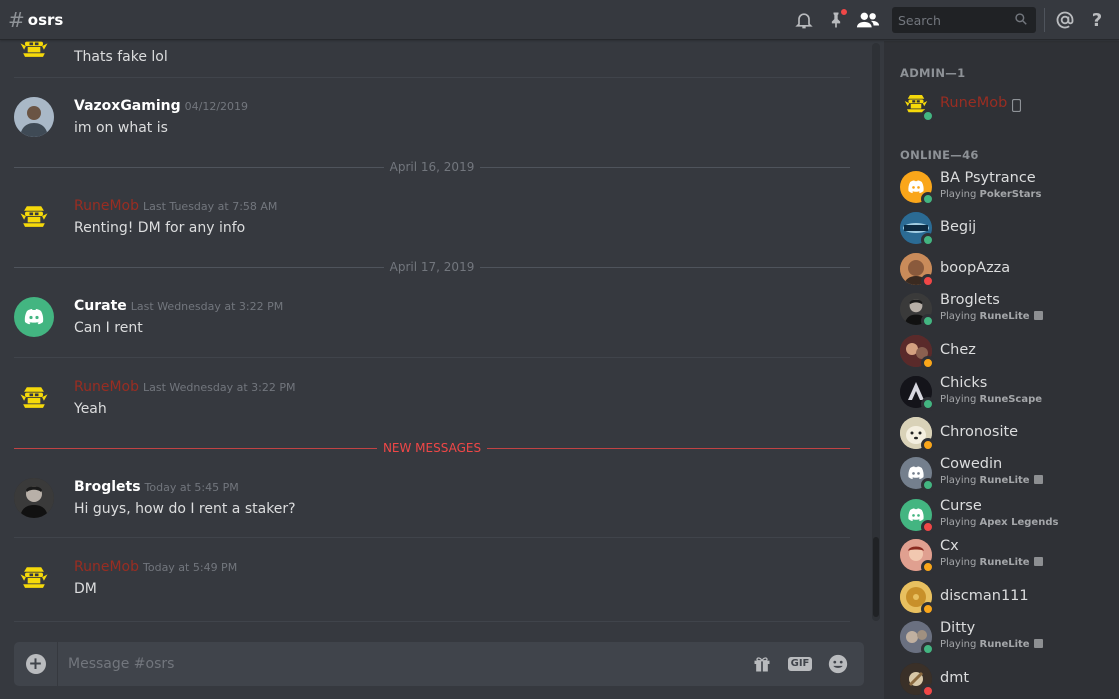 Image resolution: width=1119 pixels, height=699 pixels. Describe the element at coordinates (34, 317) in the screenshot. I see `discord-default-avatar` at that location.